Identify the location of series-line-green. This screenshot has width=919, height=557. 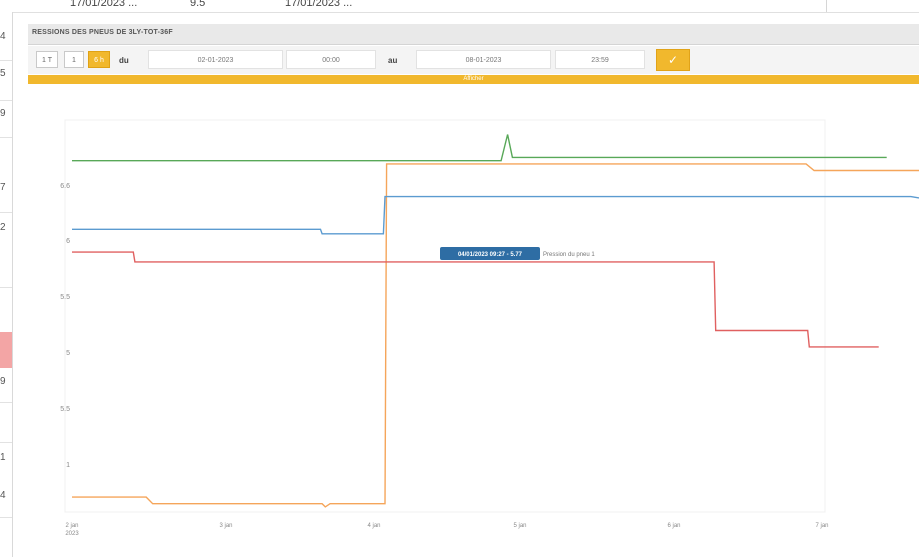
(479, 148).